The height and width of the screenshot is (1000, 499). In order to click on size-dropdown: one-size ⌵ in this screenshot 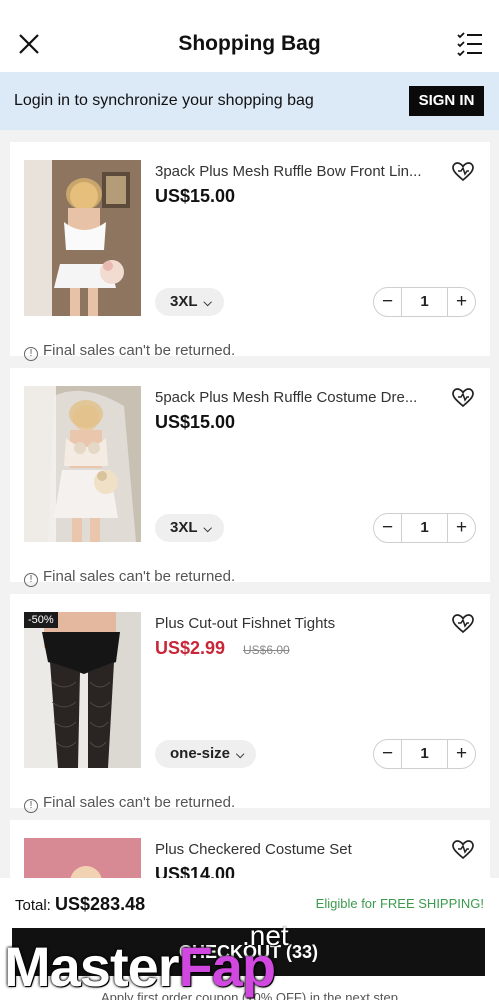, I will do `click(206, 754)`.